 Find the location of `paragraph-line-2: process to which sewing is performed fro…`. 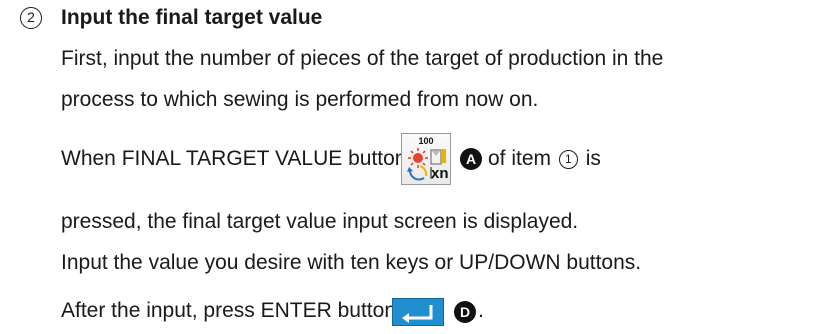

paragraph-line-2: process to which sewing is performed fro… is located at coordinates (300, 99).